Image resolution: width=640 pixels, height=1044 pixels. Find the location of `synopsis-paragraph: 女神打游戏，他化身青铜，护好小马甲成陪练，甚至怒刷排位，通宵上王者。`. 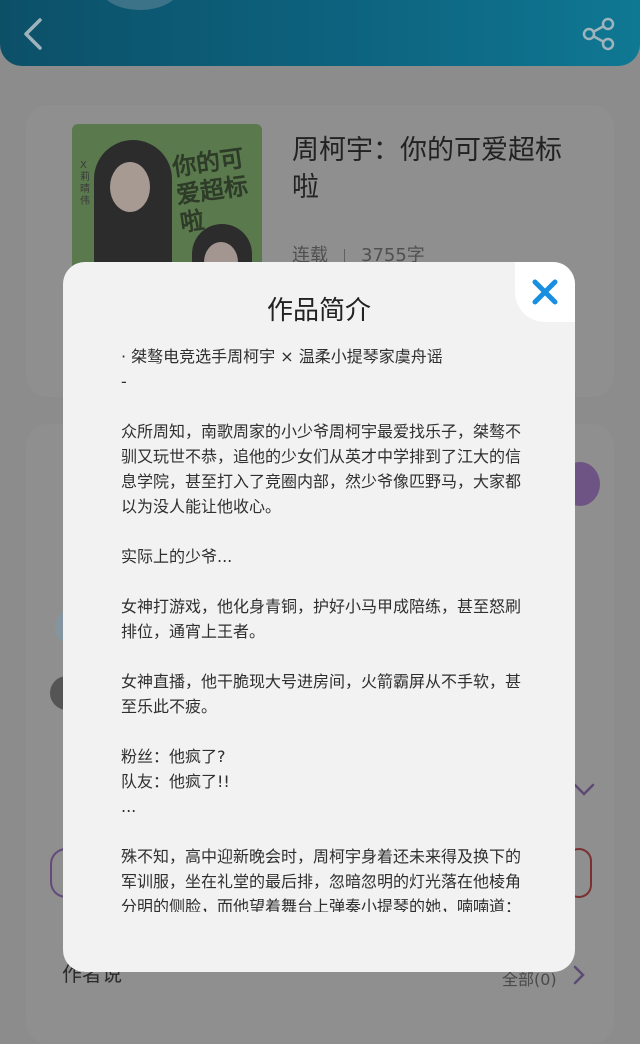

synopsis-paragraph: 女神打游戏，他化身青铜，护好小马甲成陪练，甚至怒刷排位，通宵上王者。 is located at coordinates (321, 619).